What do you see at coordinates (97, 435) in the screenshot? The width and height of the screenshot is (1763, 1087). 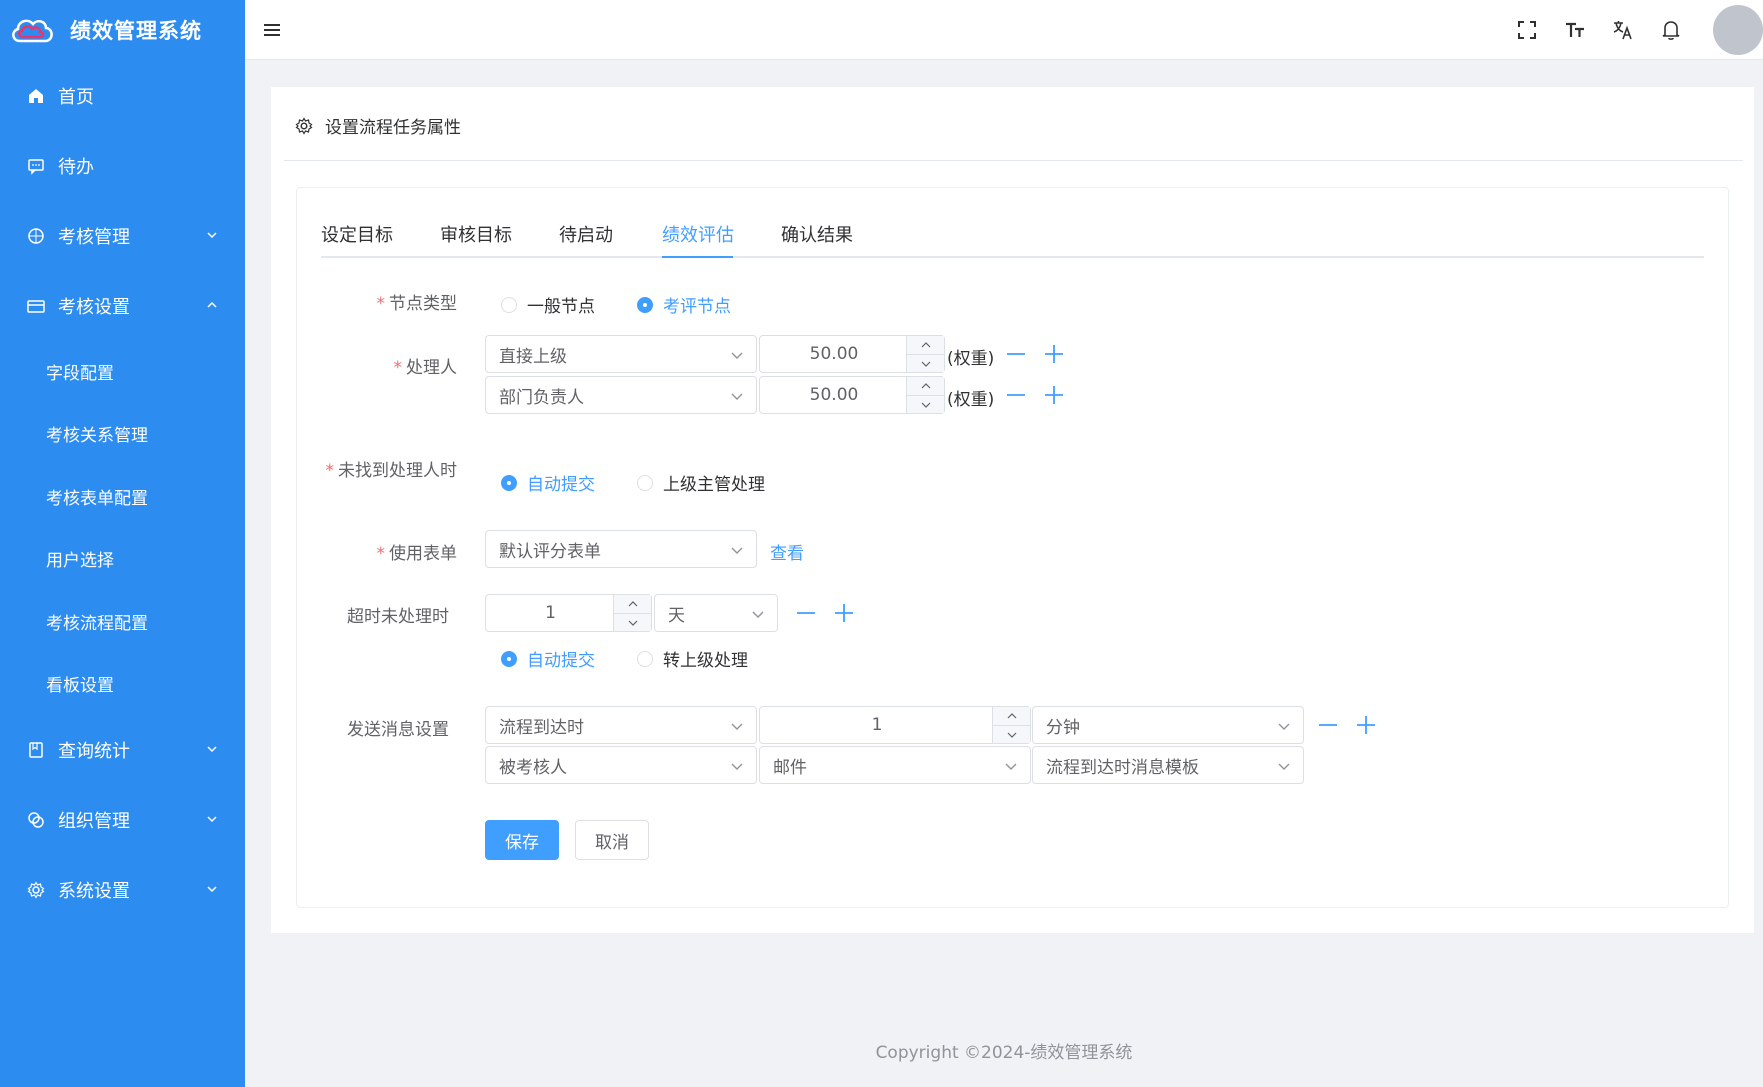 I see `sidebar-subitem-label: 考核关系管理` at bounding box center [97, 435].